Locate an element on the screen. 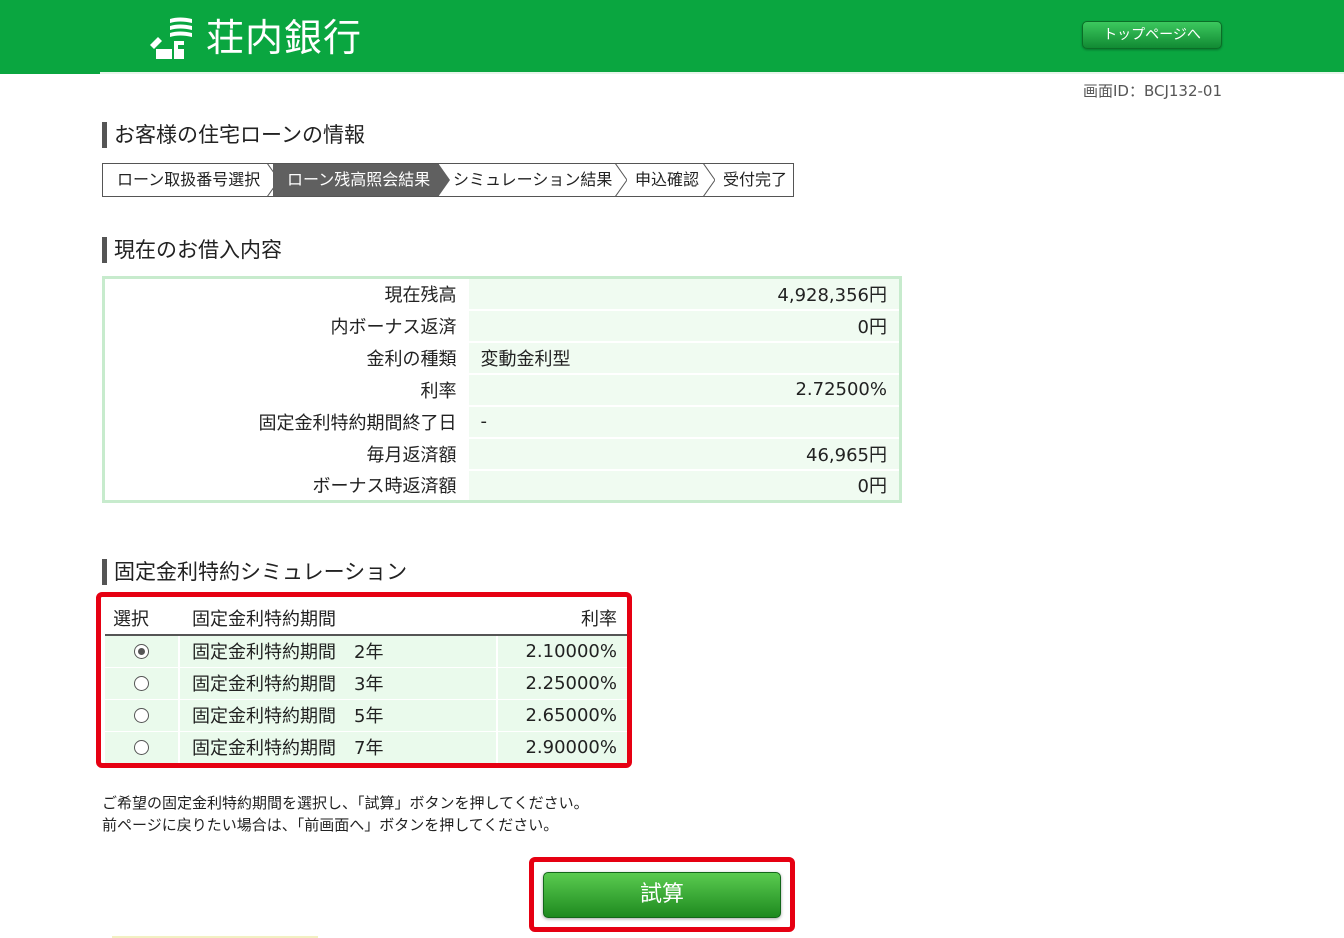 The height and width of the screenshot is (938, 1344). instruction-note: ご希望の固定金利特約期間を選択し、「試算」ボタンを押してください。 is located at coordinates (345, 803).